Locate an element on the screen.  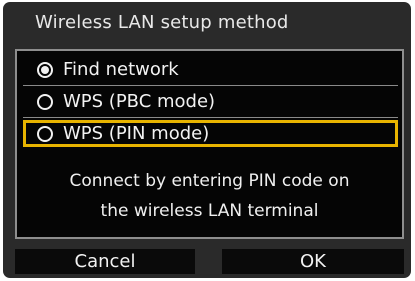
option-find-network: Find network is located at coordinates (210, 69).